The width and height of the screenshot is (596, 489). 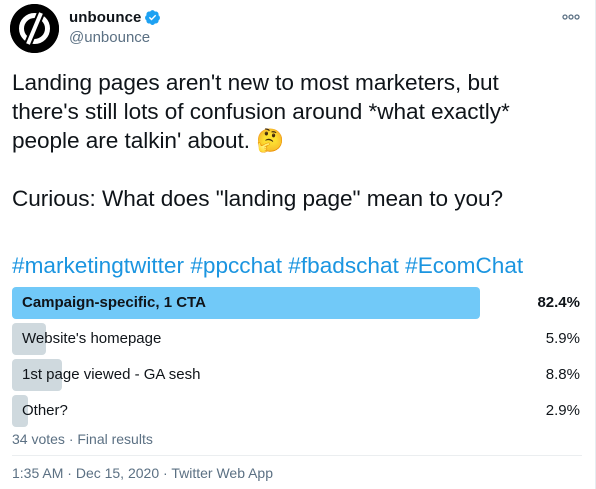 What do you see at coordinates (153, 17) in the screenshot?
I see `verified-badge-icon` at bounding box center [153, 17].